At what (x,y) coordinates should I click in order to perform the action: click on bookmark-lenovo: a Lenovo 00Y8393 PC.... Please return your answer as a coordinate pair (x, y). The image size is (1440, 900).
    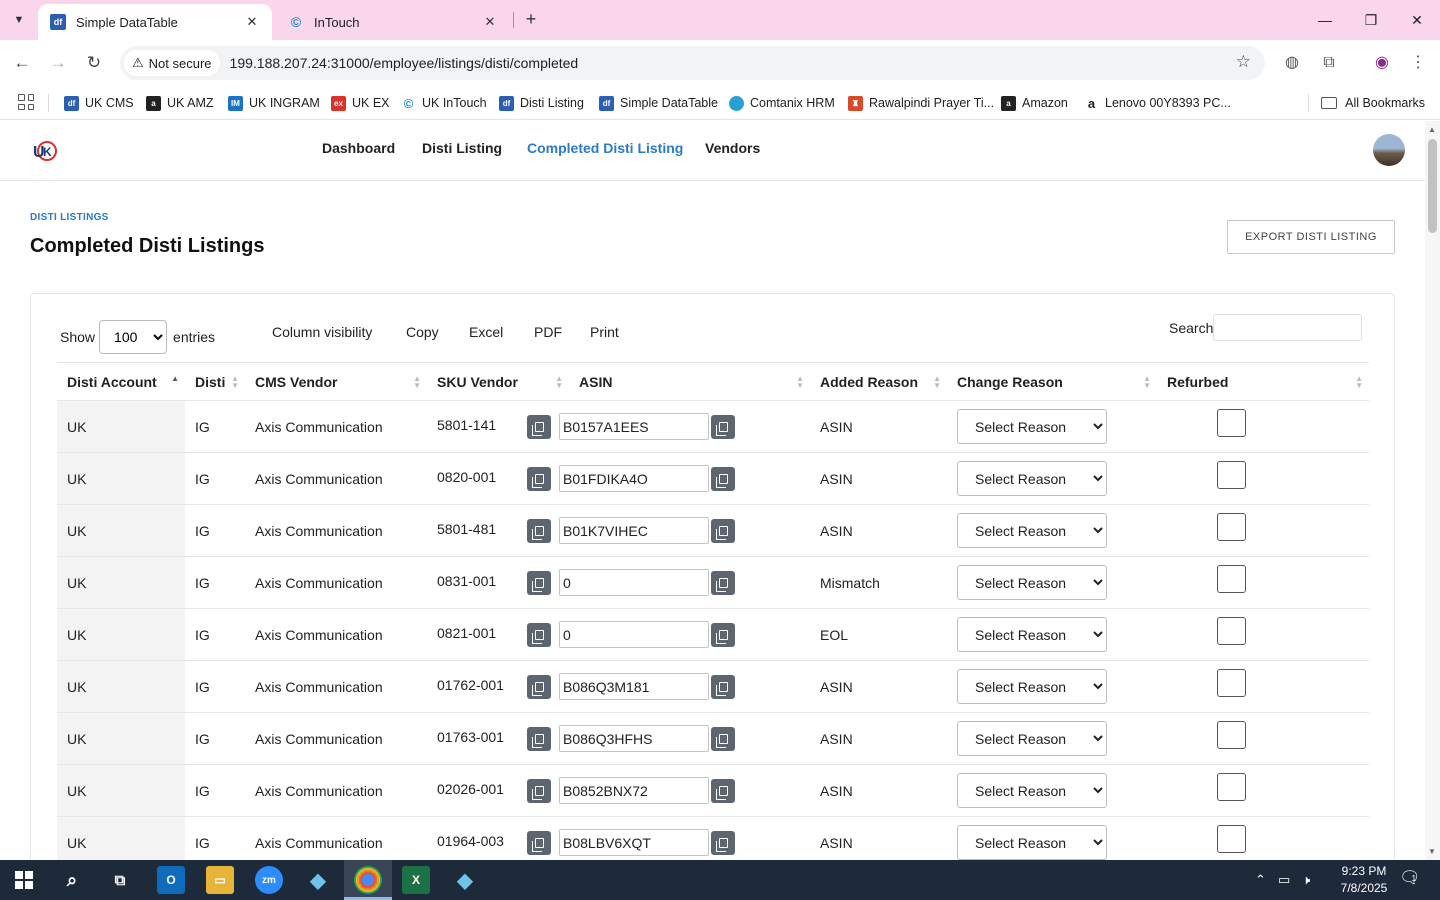
    Looking at the image, I should click on (1157, 103).